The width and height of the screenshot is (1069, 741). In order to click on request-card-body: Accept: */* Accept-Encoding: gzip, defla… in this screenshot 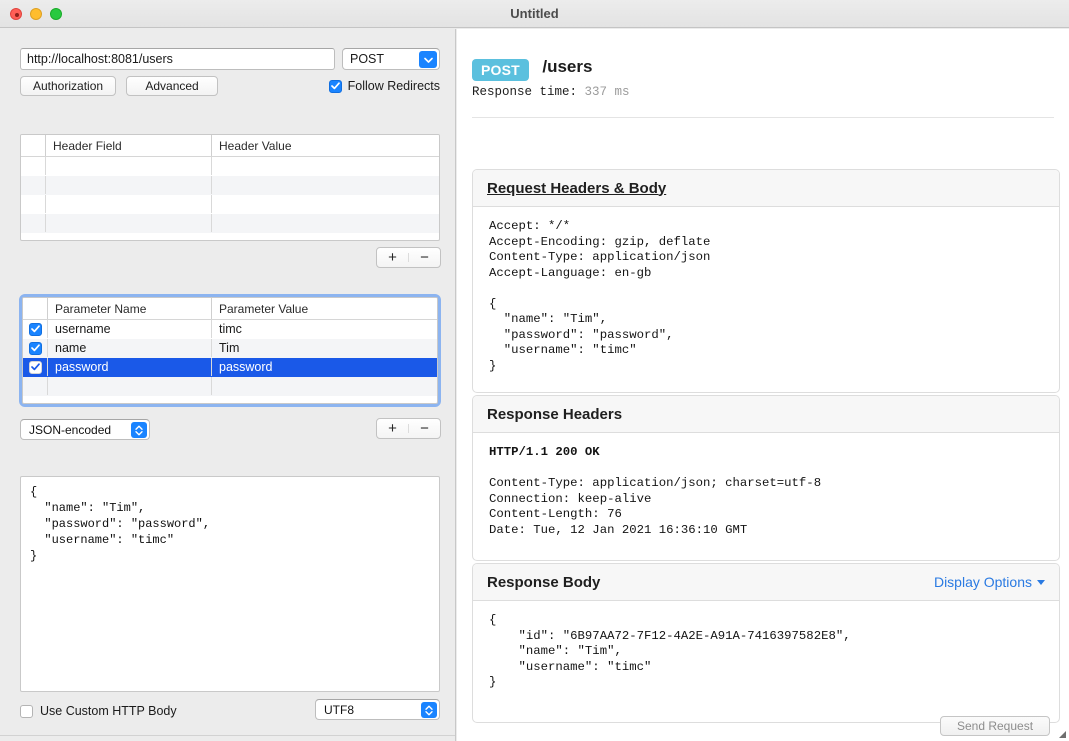, I will do `click(600, 296)`.